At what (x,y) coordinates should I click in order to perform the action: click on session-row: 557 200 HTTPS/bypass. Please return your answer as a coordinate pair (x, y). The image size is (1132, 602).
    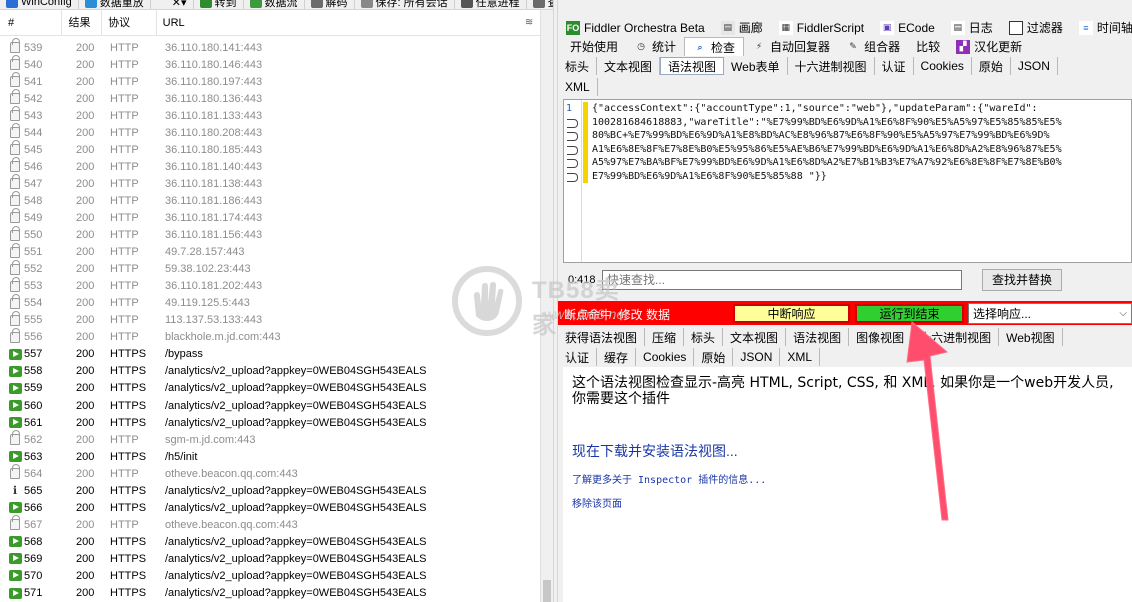
    Looking at the image, I should click on (270, 354).